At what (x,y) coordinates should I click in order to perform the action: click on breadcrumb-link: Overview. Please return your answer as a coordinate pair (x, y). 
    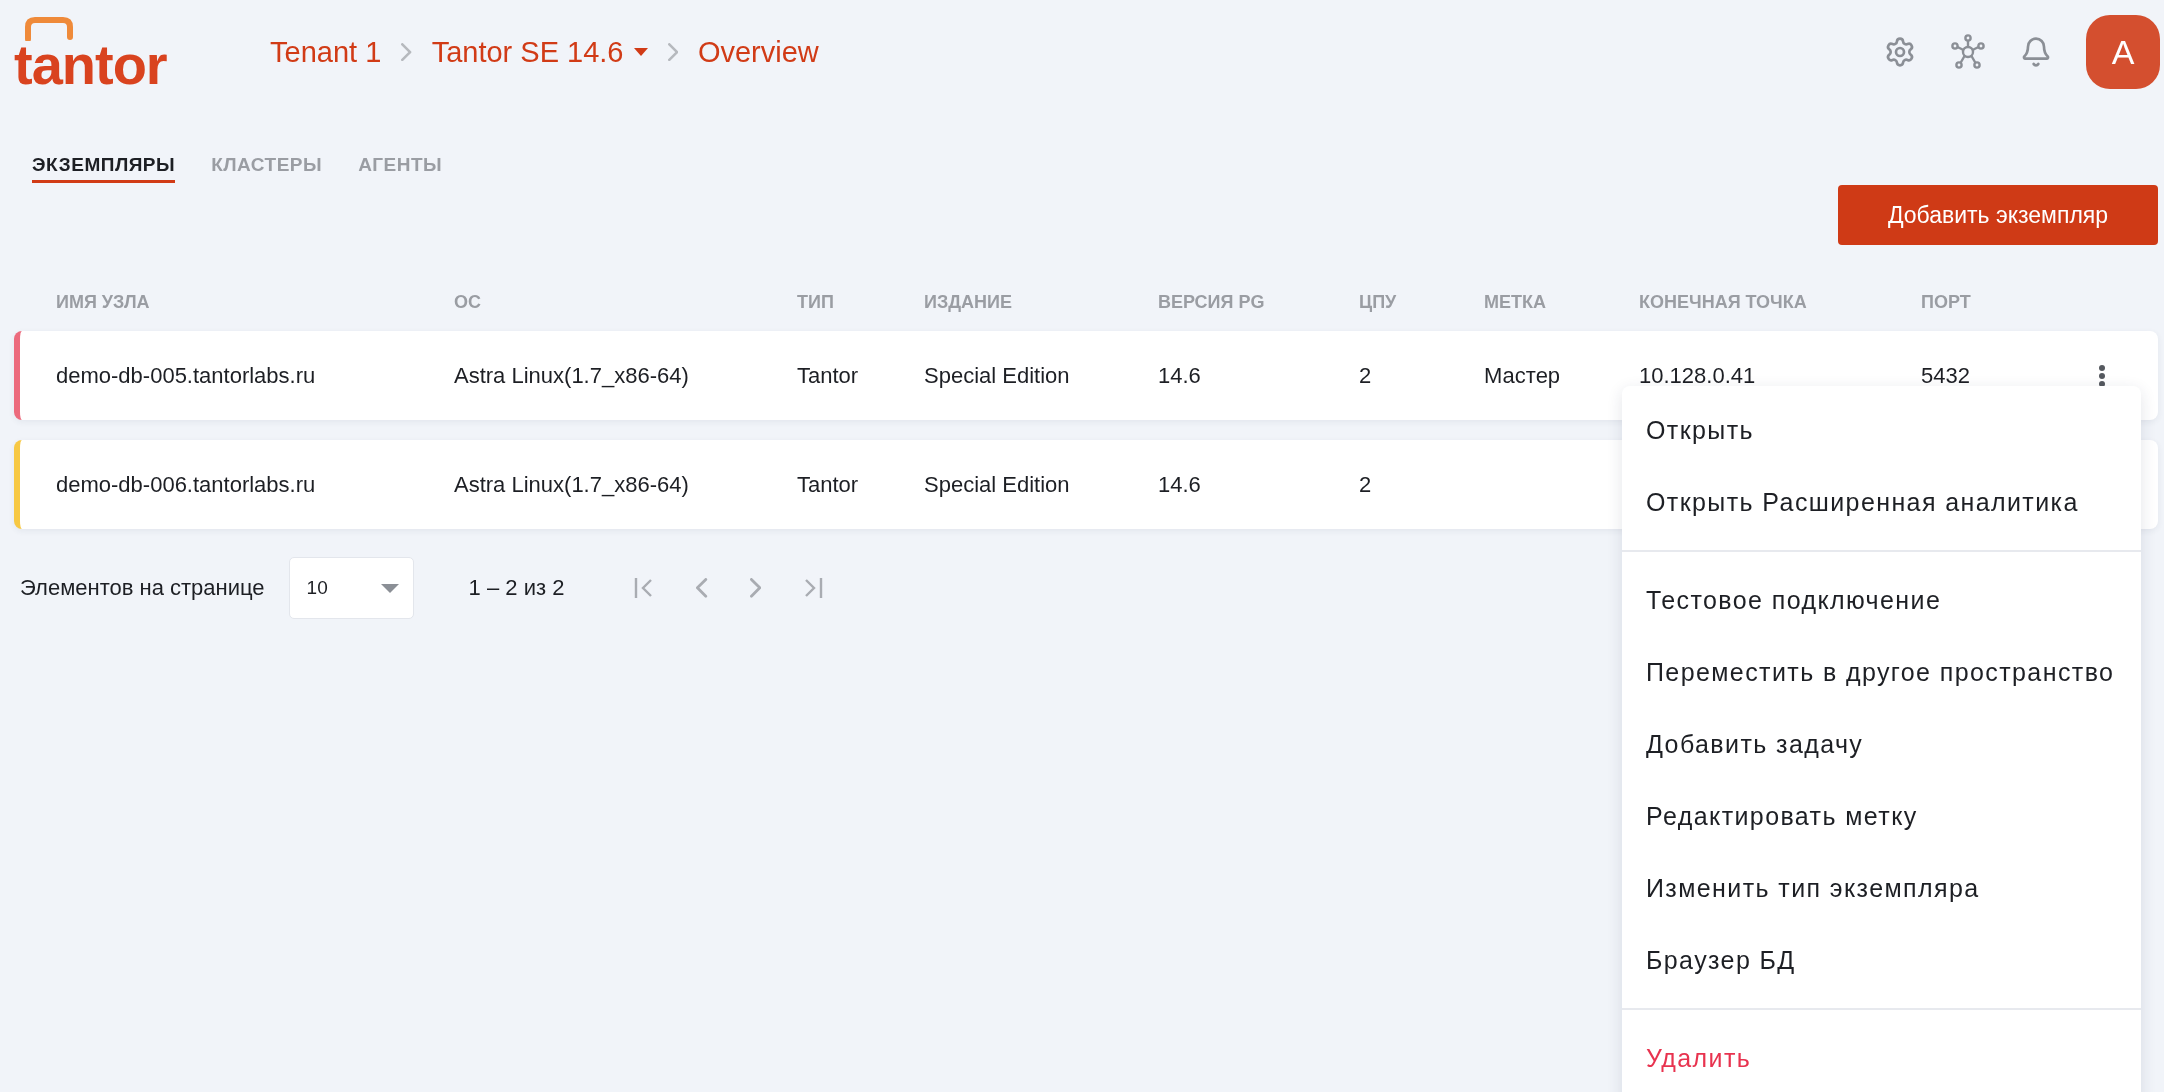
    Looking at the image, I should click on (758, 52).